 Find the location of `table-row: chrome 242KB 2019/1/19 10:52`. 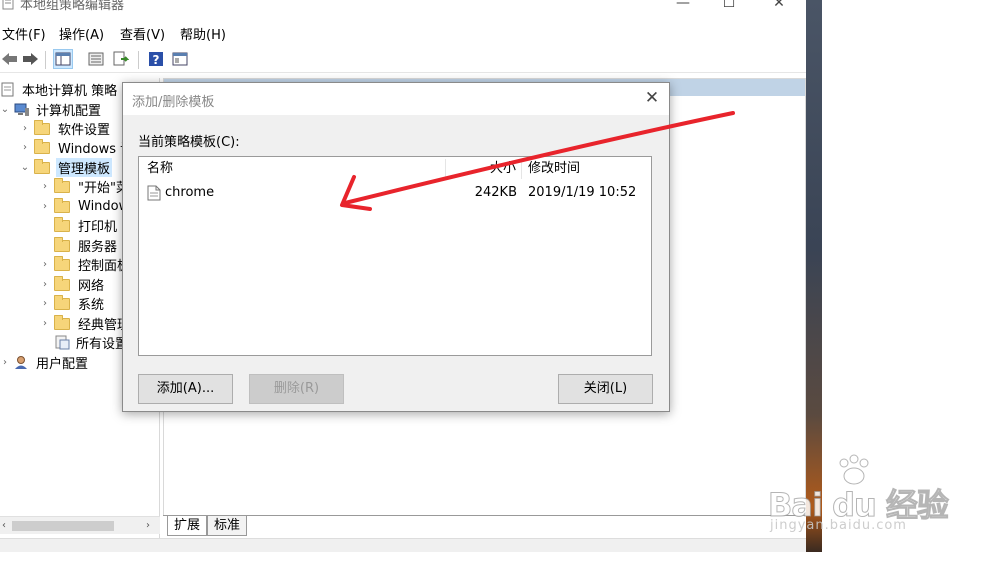

table-row: chrome 242KB 2019/1/19 10:52 is located at coordinates (395, 193).